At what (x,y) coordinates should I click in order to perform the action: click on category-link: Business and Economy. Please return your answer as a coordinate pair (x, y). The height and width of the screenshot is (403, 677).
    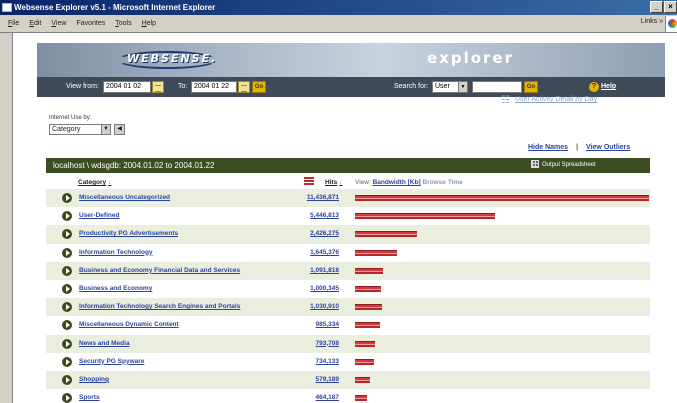
    Looking at the image, I should click on (115, 288).